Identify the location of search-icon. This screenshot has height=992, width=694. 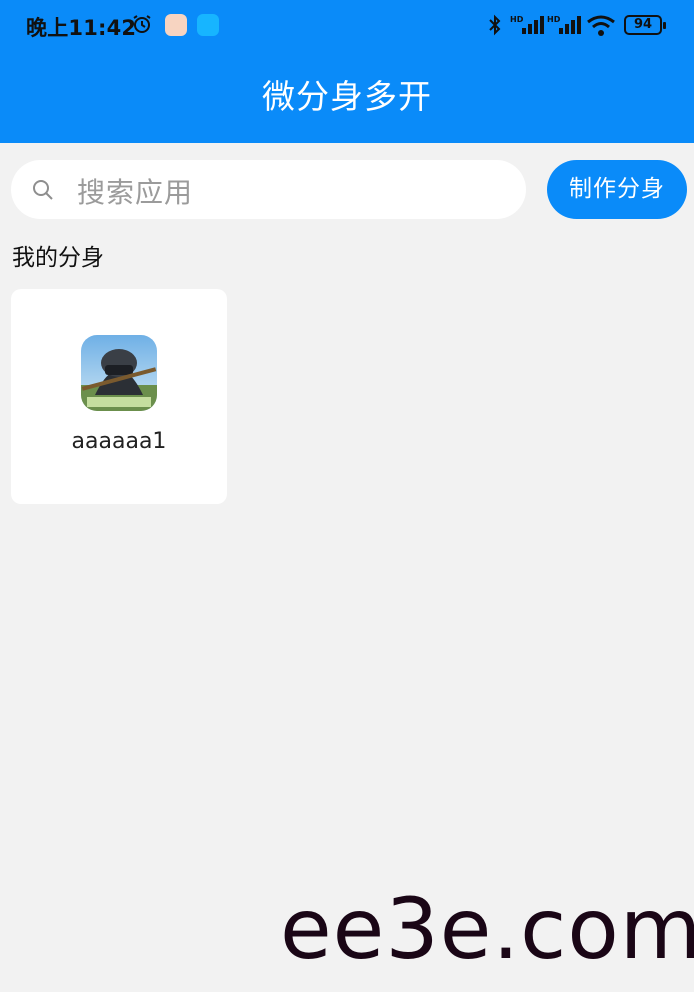
(43, 190).